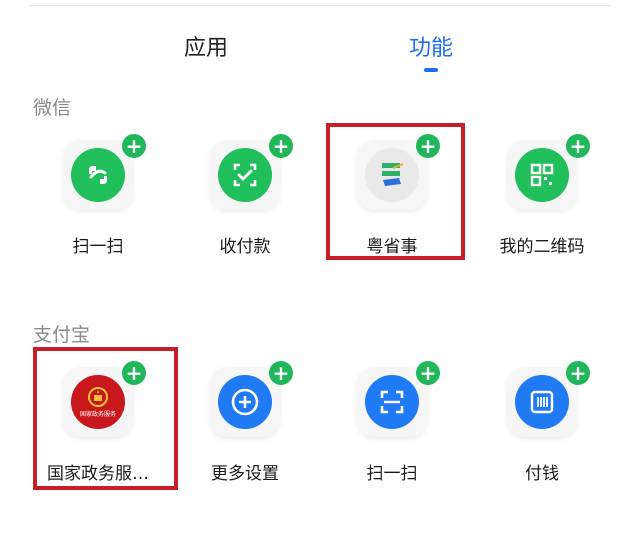 Image resolution: width=640 pixels, height=540 pixels. What do you see at coordinates (542, 175) in the screenshot?
I see `qr-code-icon` at bounding box center [542, 175].